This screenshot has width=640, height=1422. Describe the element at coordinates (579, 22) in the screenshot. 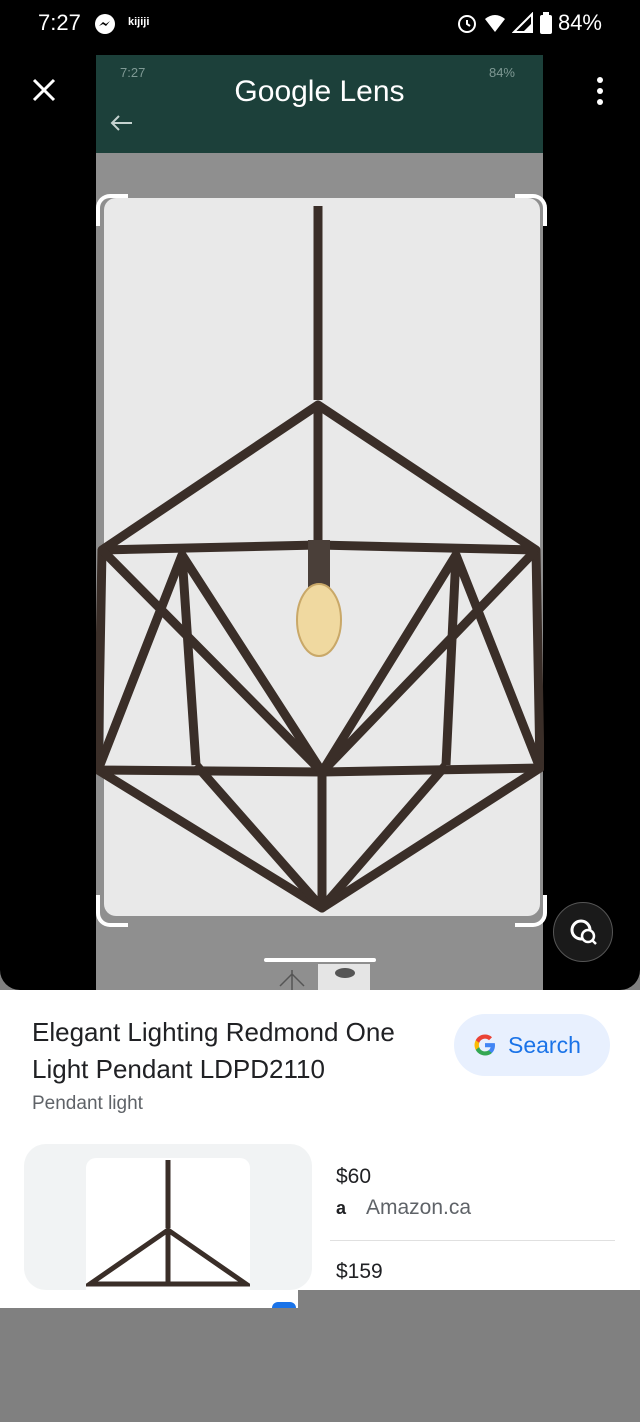

I see `battery-percent: 84%` at that location.